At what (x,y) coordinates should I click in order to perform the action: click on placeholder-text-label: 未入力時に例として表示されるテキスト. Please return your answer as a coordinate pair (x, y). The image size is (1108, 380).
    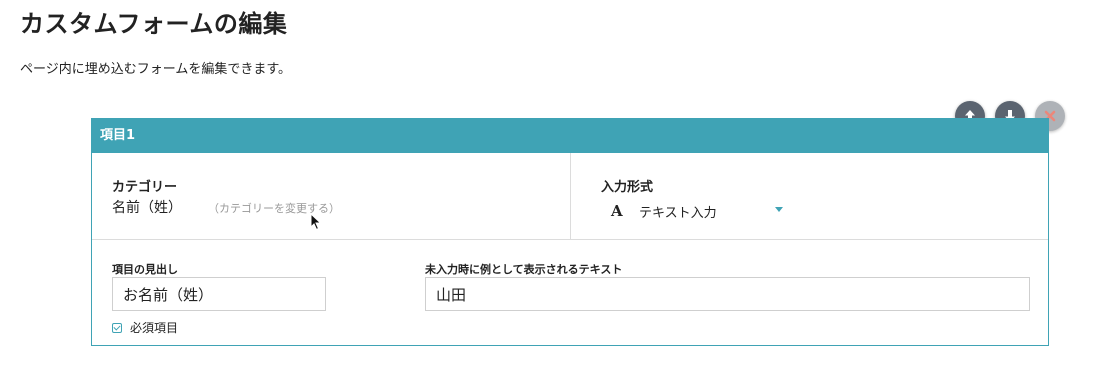
    Looking at the image, I should click on (524, 269).